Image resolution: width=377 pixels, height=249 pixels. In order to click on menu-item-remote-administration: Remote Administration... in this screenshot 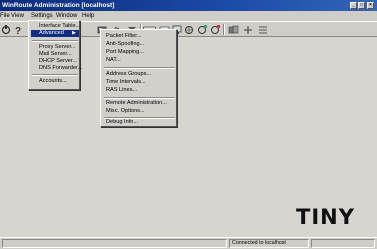, I will do `click(141, 103)`.